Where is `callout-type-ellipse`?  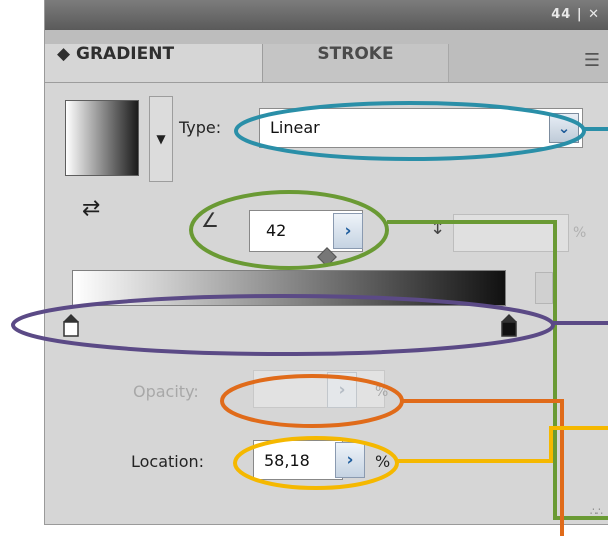 callout-type-ellipse is located at coordinates (410, 131).